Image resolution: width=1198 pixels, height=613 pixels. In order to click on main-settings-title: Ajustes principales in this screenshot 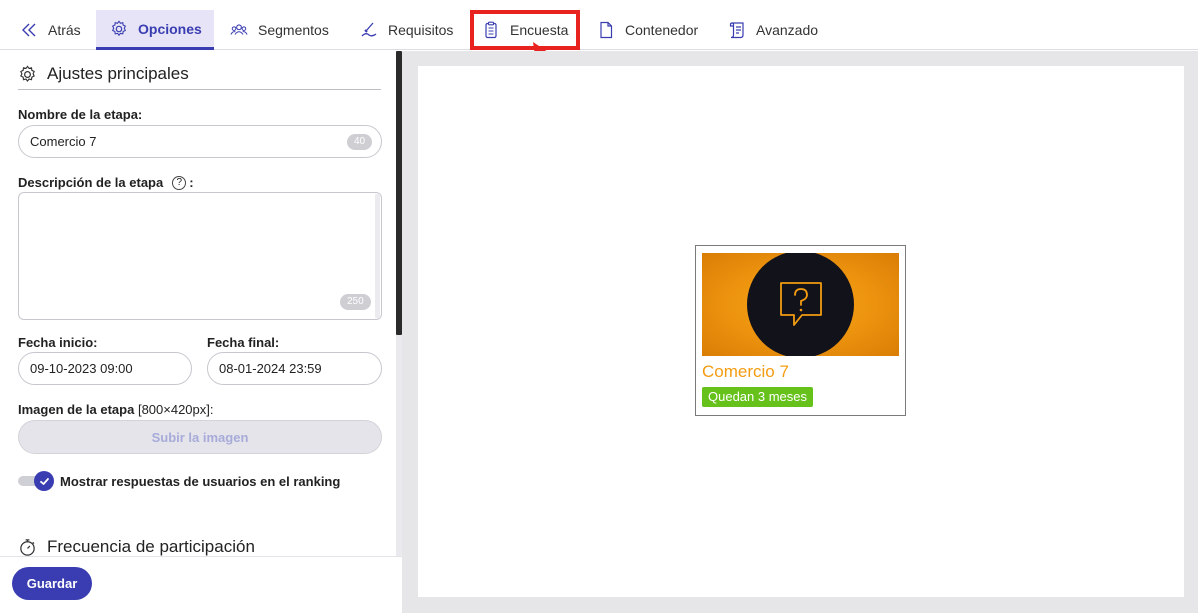, I will do `click(118, 73)`.